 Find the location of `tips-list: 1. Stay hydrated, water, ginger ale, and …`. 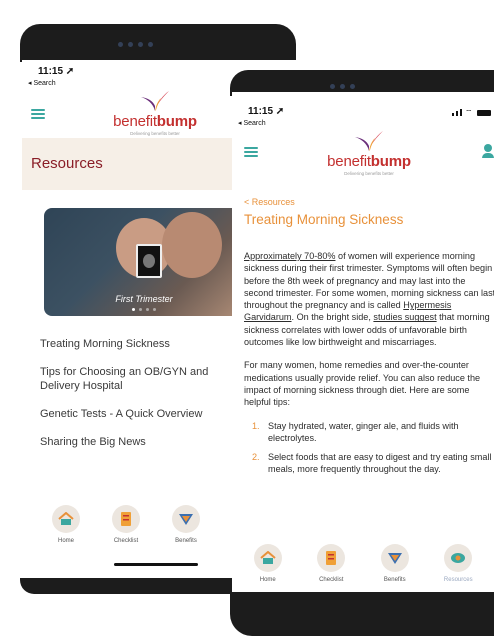

tips-list: 1. Stay hydrated, water, ginger ale, and … is located at coordinates (369, 448).